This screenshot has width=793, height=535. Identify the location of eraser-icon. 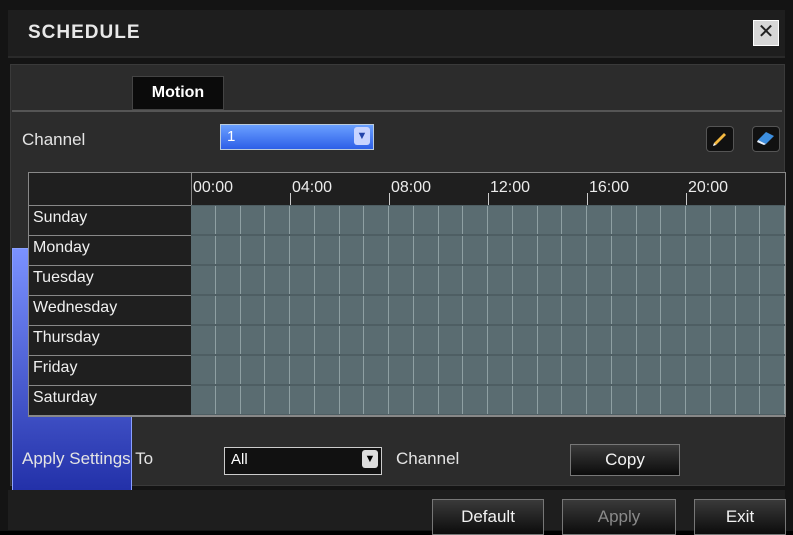
(766, 139).